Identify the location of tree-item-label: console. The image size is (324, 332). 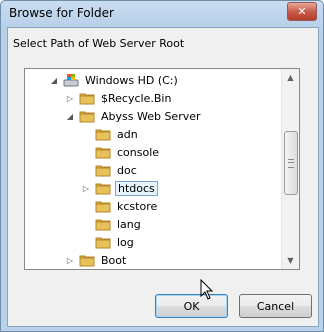
(138, 152).